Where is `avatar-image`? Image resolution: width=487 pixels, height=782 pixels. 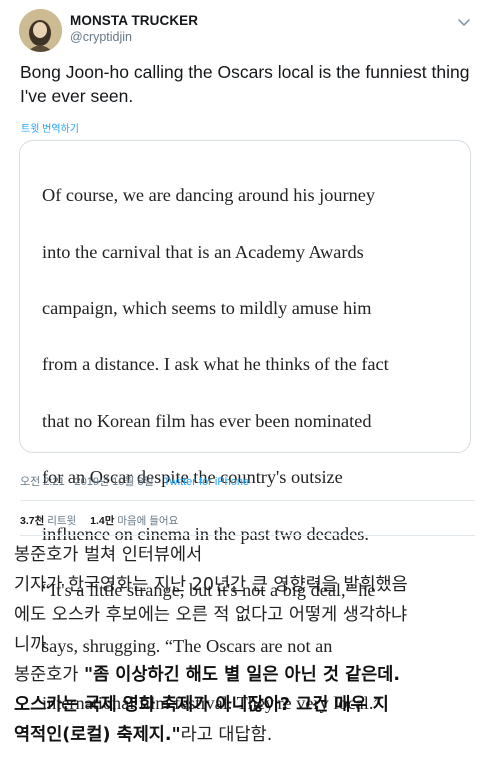
avatar-image is located at coordinates (40, 30).